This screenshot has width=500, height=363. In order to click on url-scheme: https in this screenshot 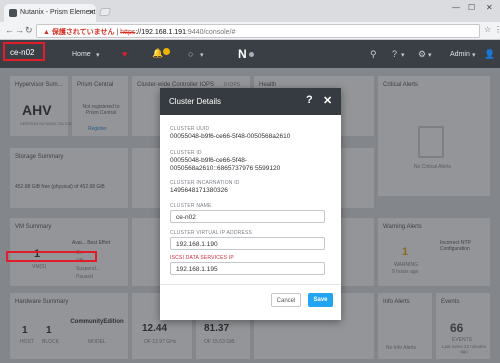, I will do `click(128, 32)`.